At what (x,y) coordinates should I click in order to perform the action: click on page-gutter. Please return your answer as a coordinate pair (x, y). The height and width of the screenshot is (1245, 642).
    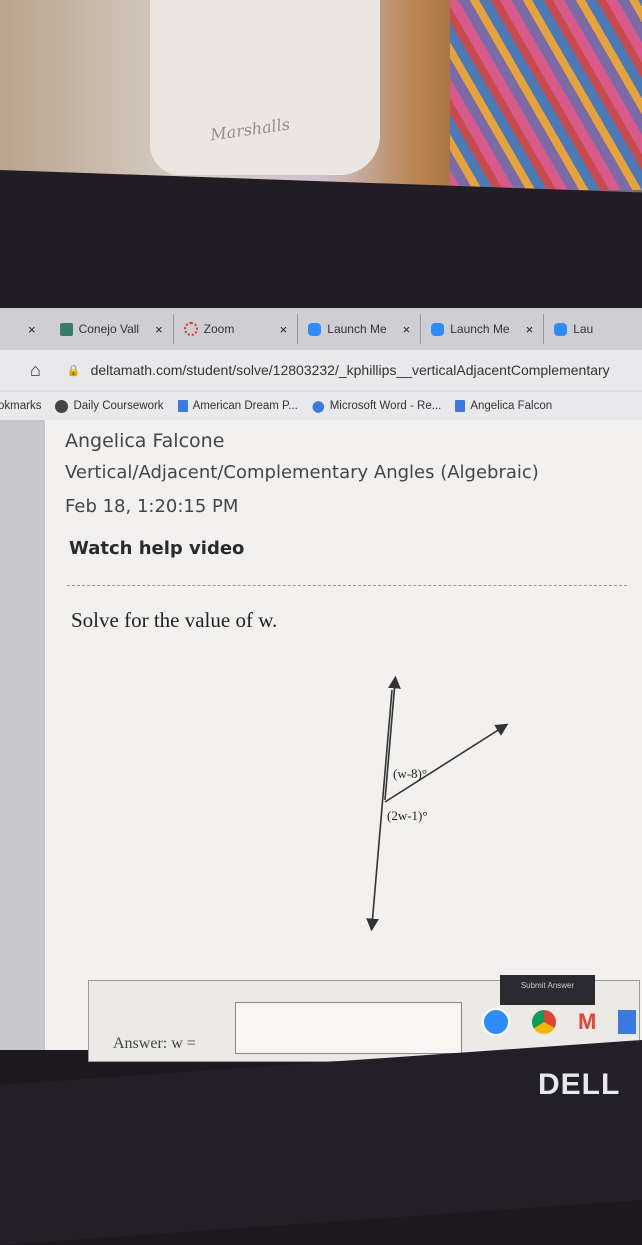
    Looking at the image, I should click on (22, 735).